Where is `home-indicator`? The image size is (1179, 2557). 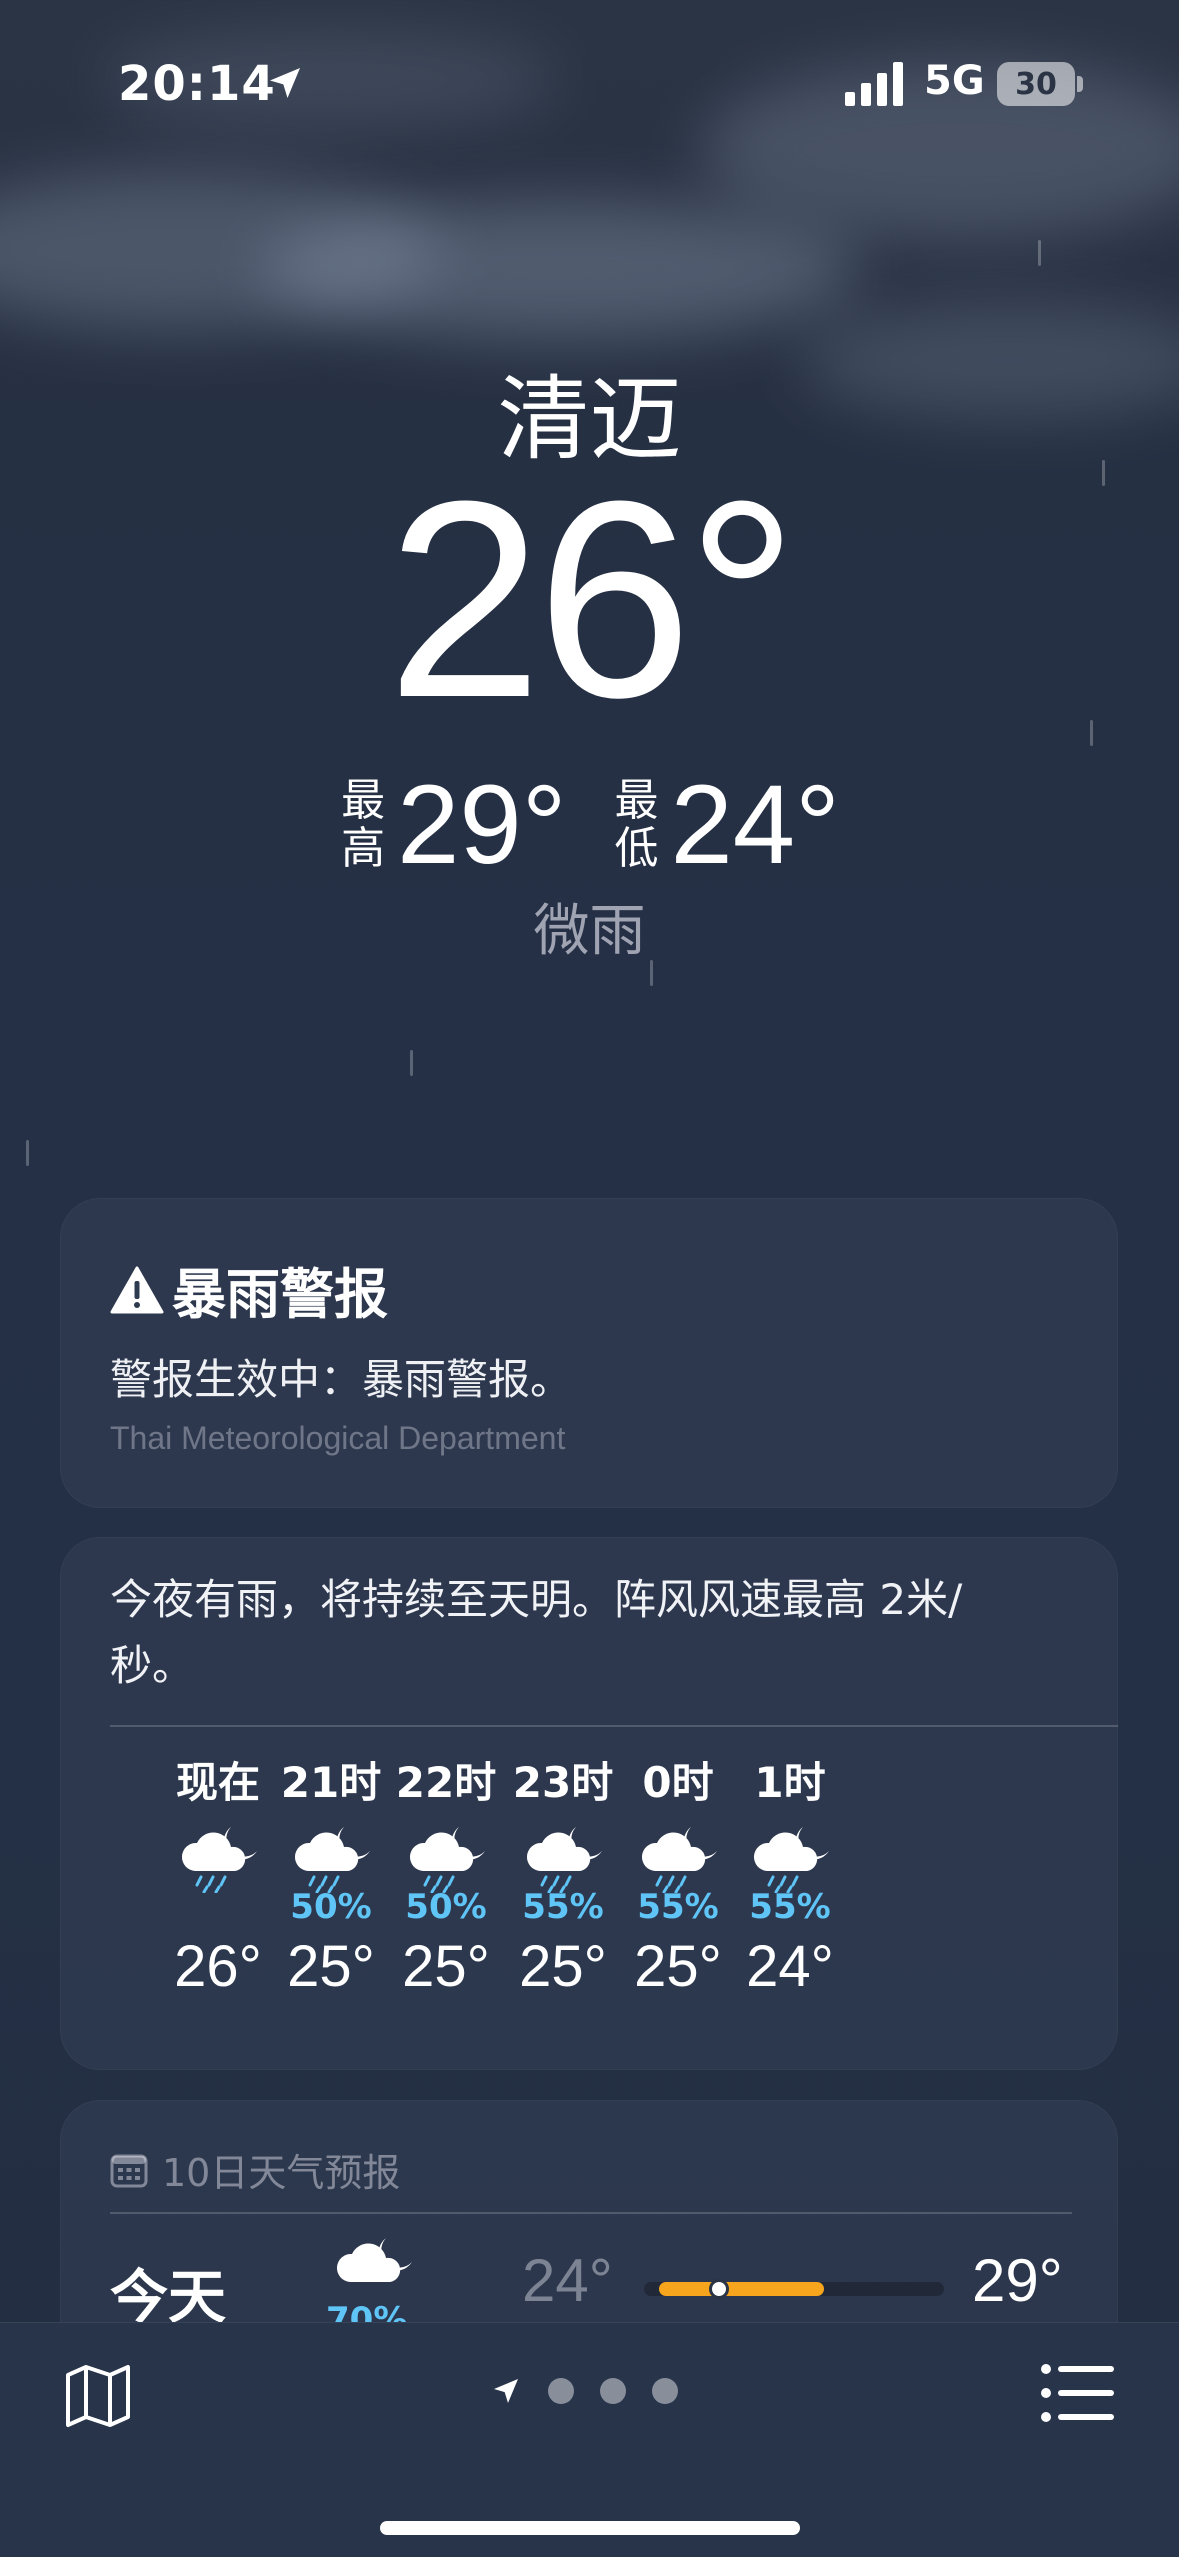
home-indicator is located at coordinates (590, 2528).